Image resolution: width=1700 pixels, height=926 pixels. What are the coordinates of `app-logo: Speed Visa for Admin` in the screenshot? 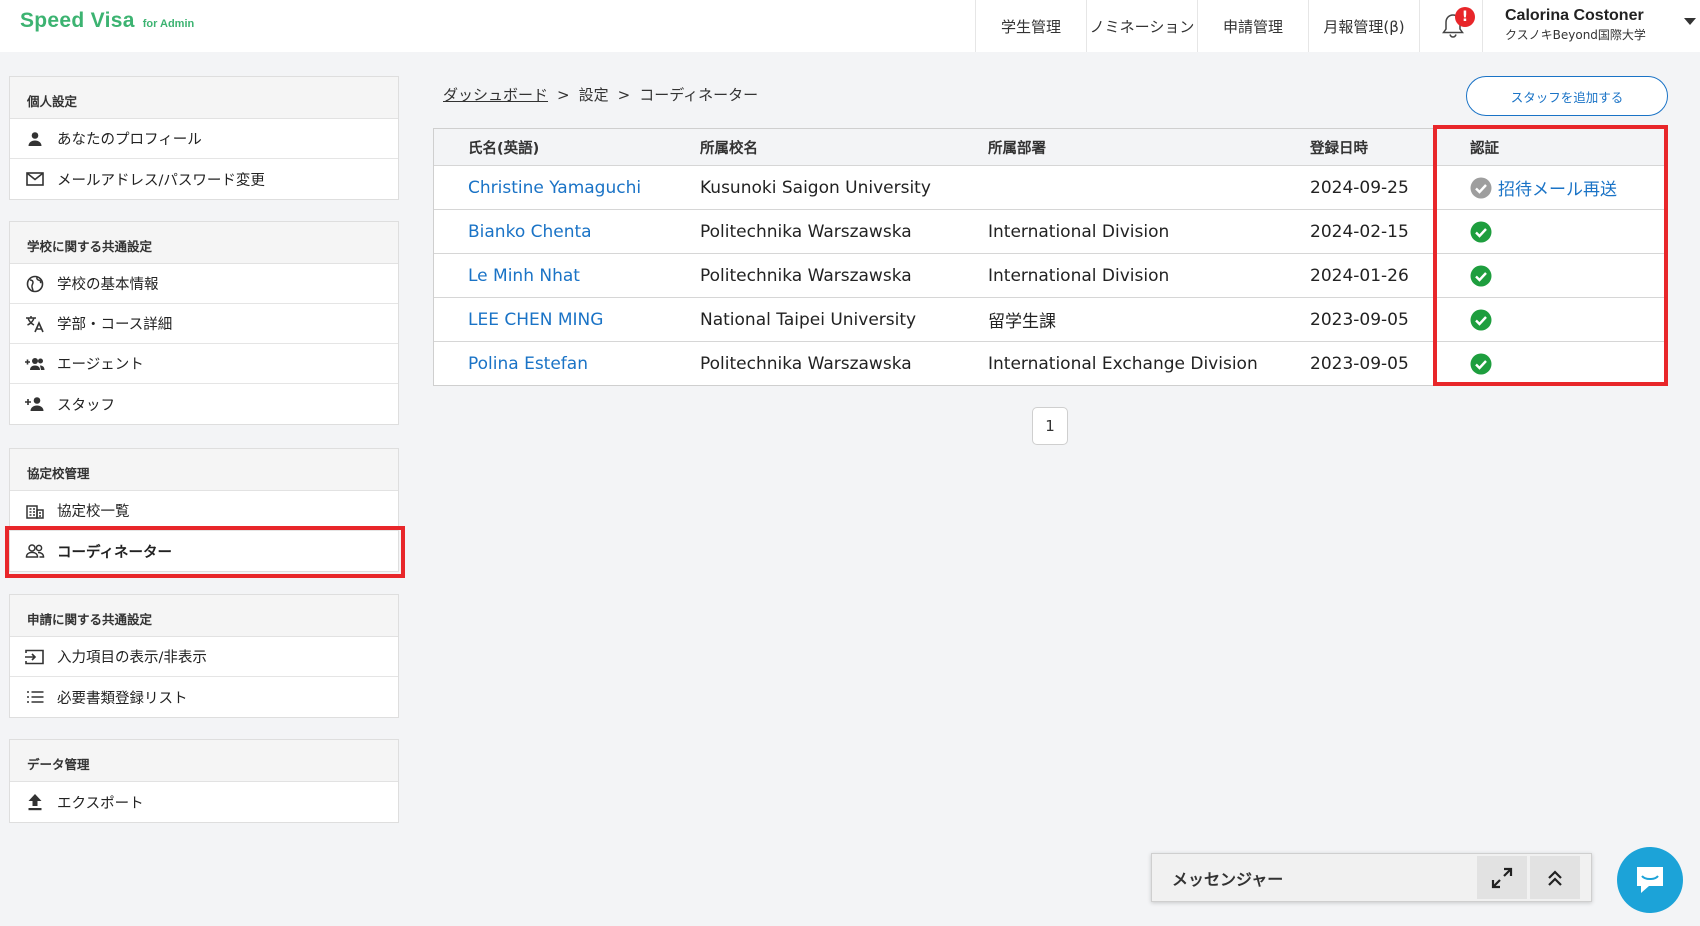 It's located at (107, 21).